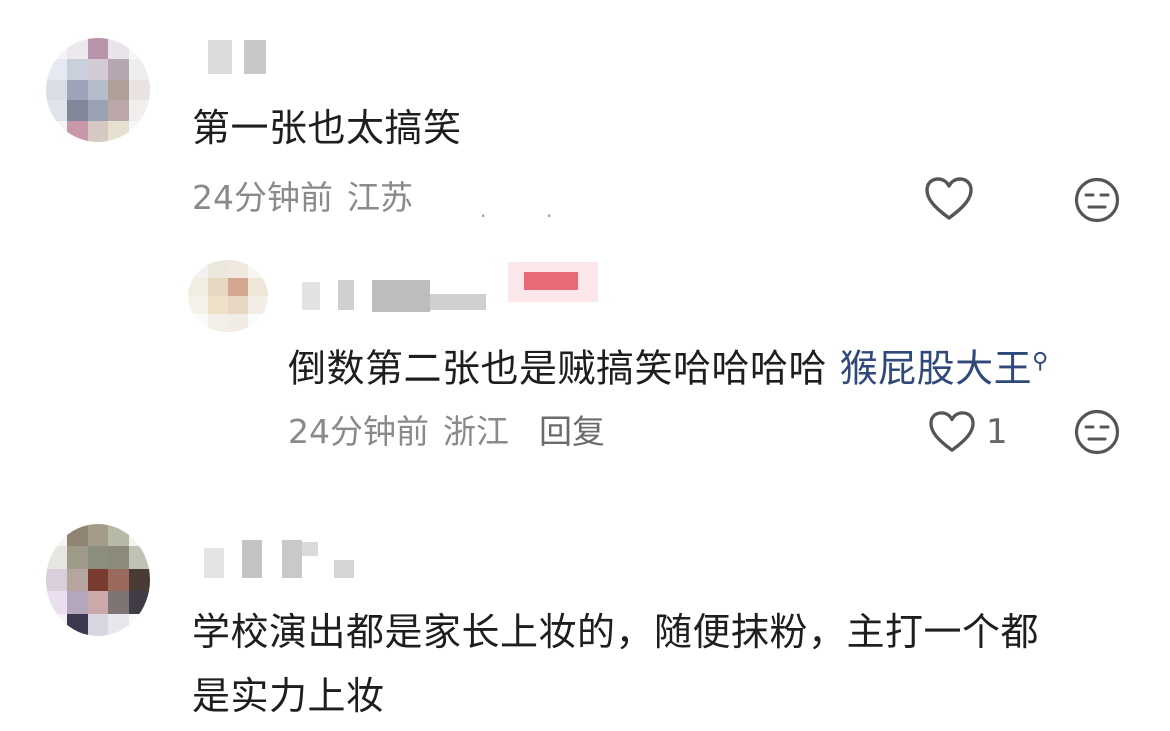 The width and height of the screenshot is (1170, 731). What do you see at coordinates (616, 632) in the screenshot?
I see `comment-text-line: 学校演出都是家长上妆的，随便抹粉，主打一个都` at bounding box center [616, 632].